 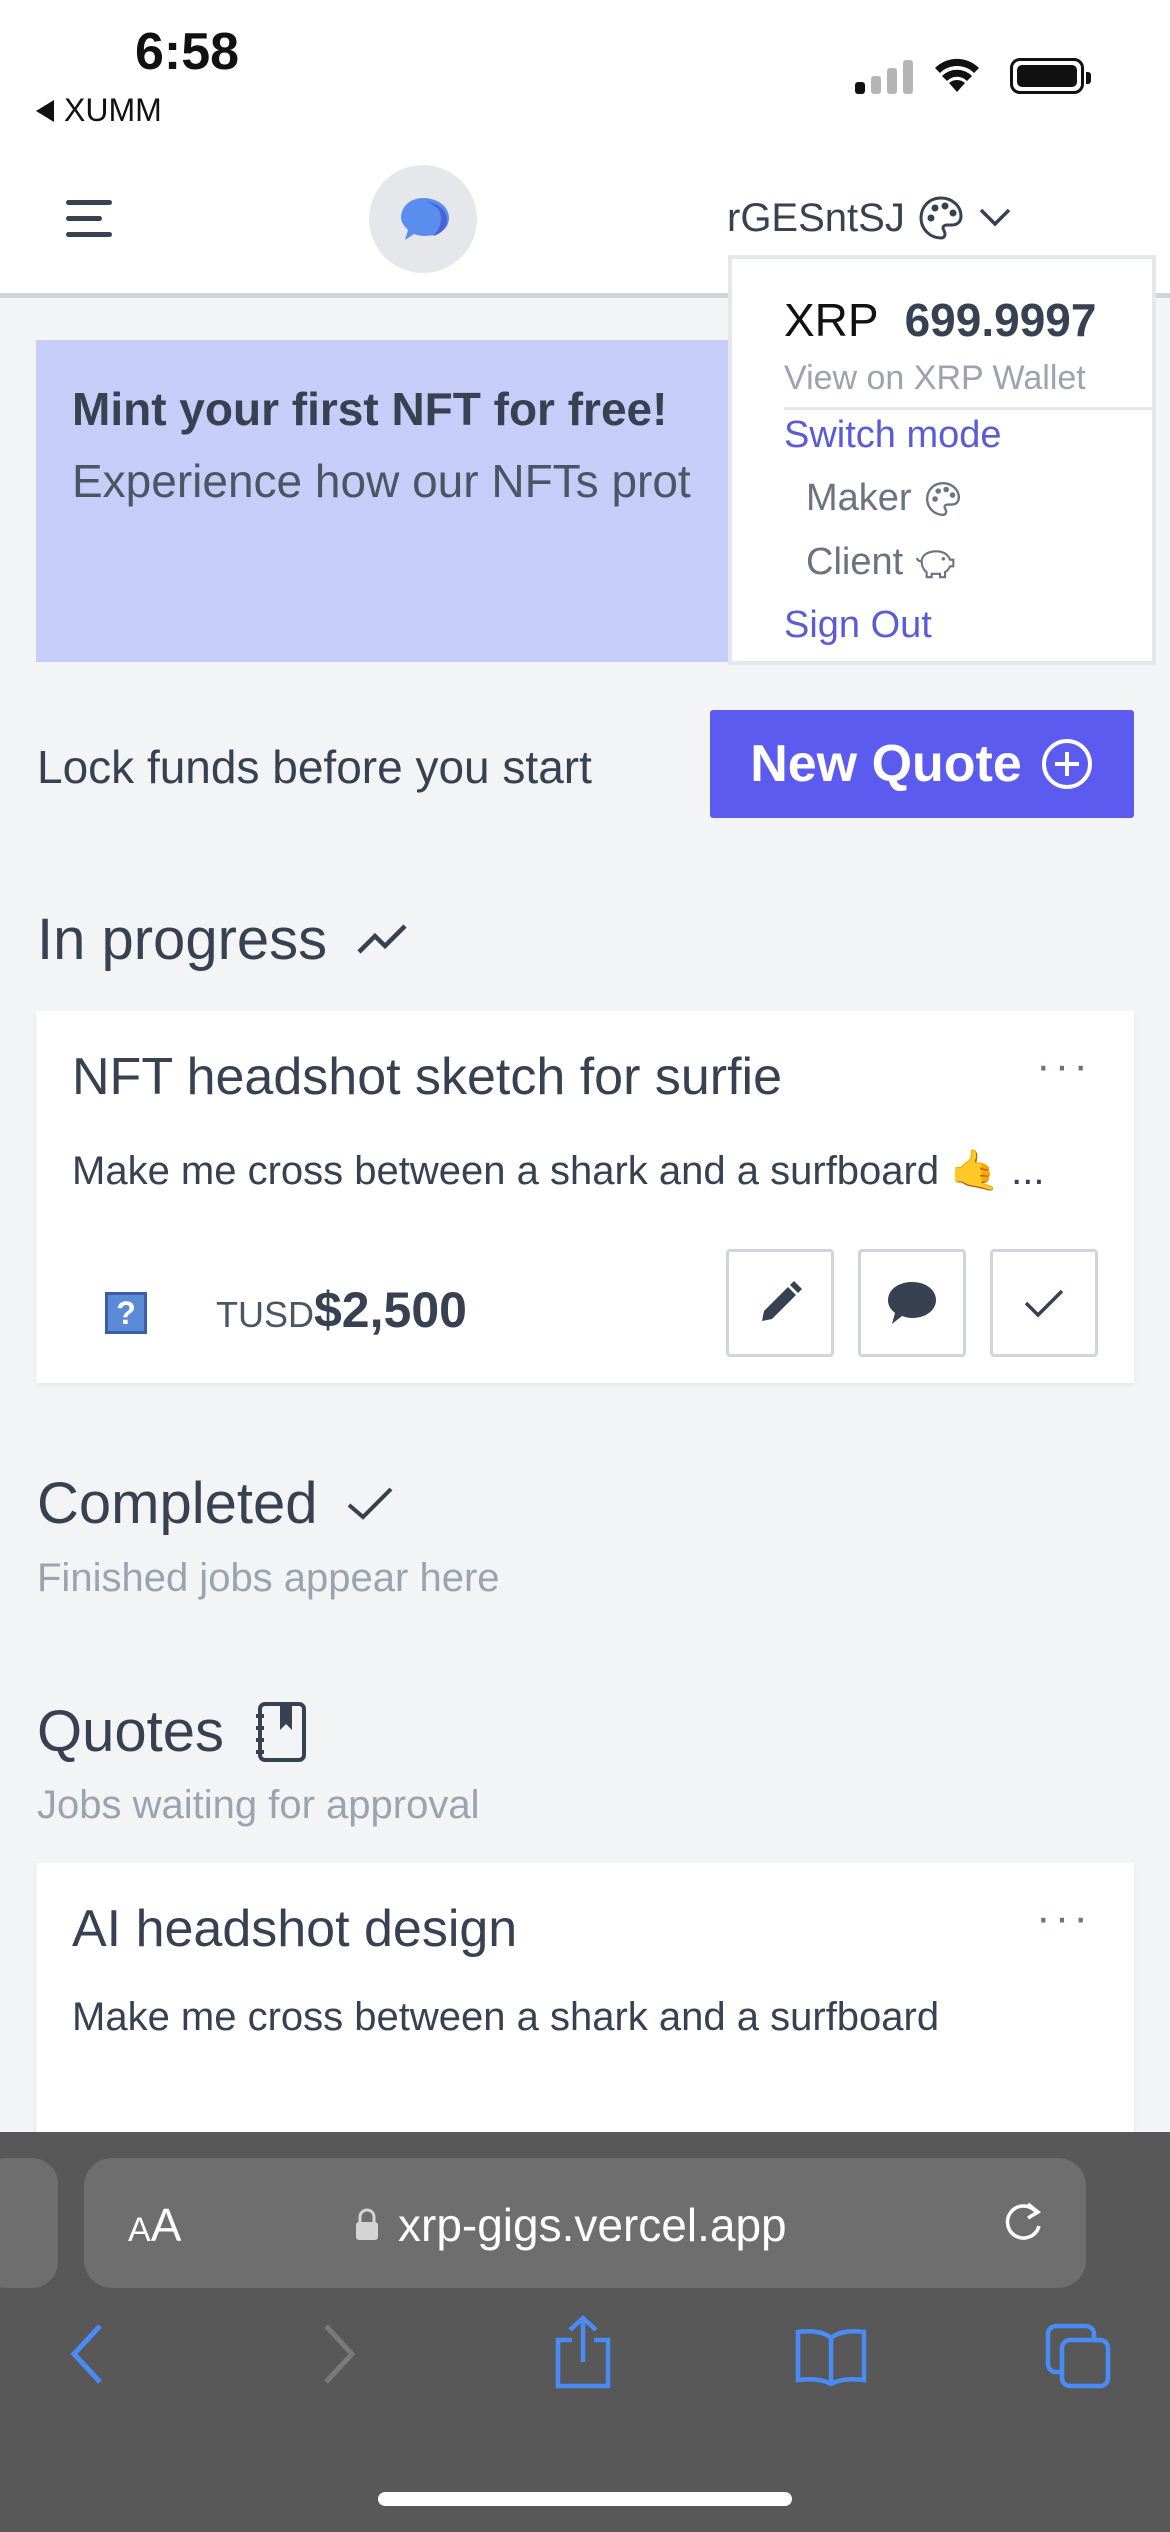 I want to click on back-triangle-icon, so click(x=45, y=110).